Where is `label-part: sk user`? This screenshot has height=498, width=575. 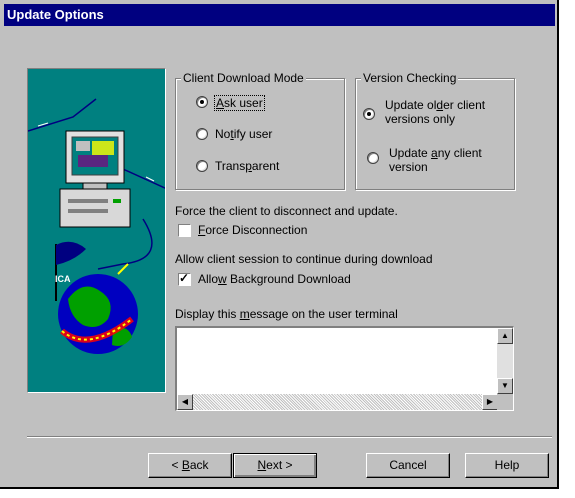
label-part: sk user is located at coordinates (243, 103).